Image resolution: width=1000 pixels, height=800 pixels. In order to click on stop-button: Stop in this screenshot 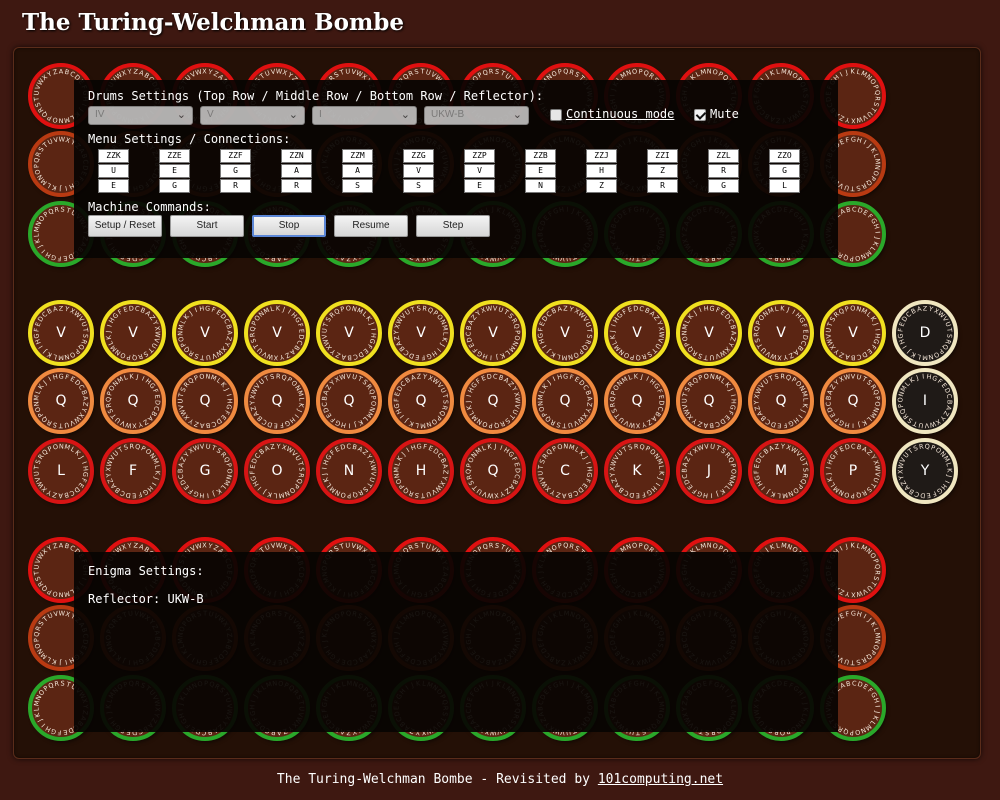, I will do `click(289, 226)`.